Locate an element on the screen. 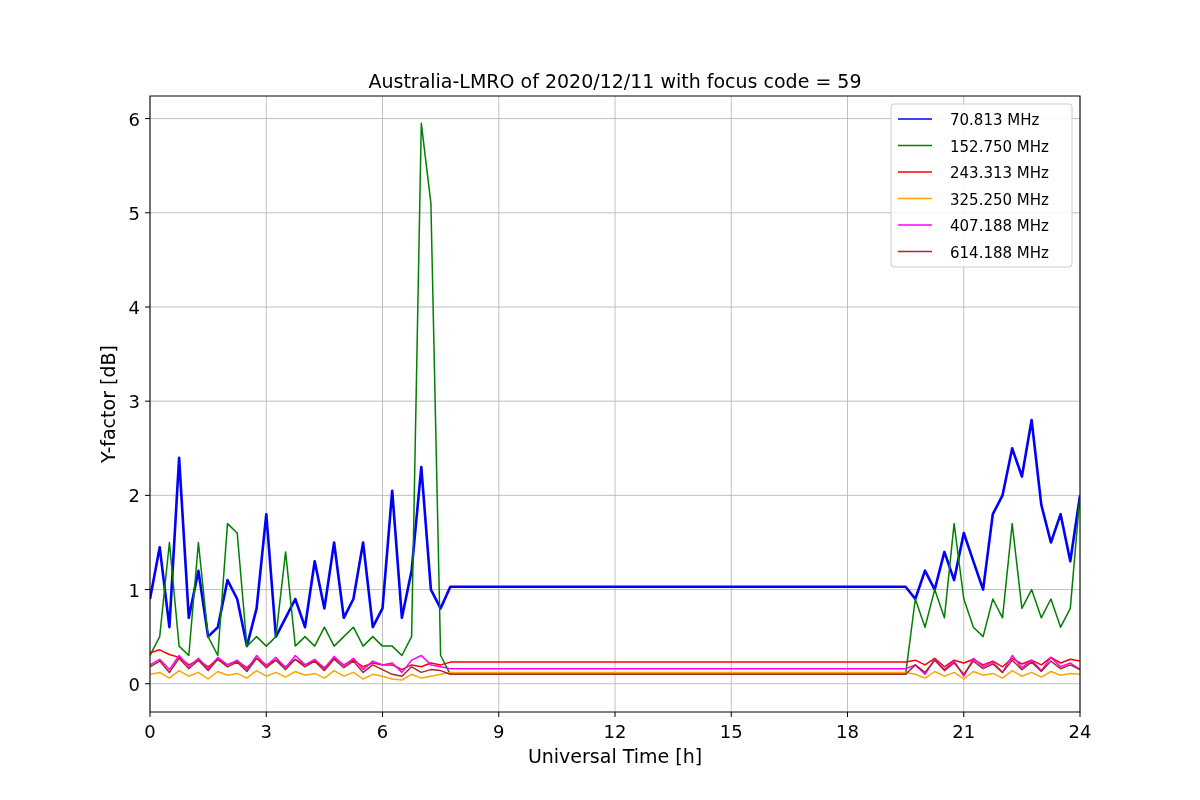 Image resolution: width=1200 pixels, height=800 pixels. tick-label: 2 is located at coordinates (134, 496).